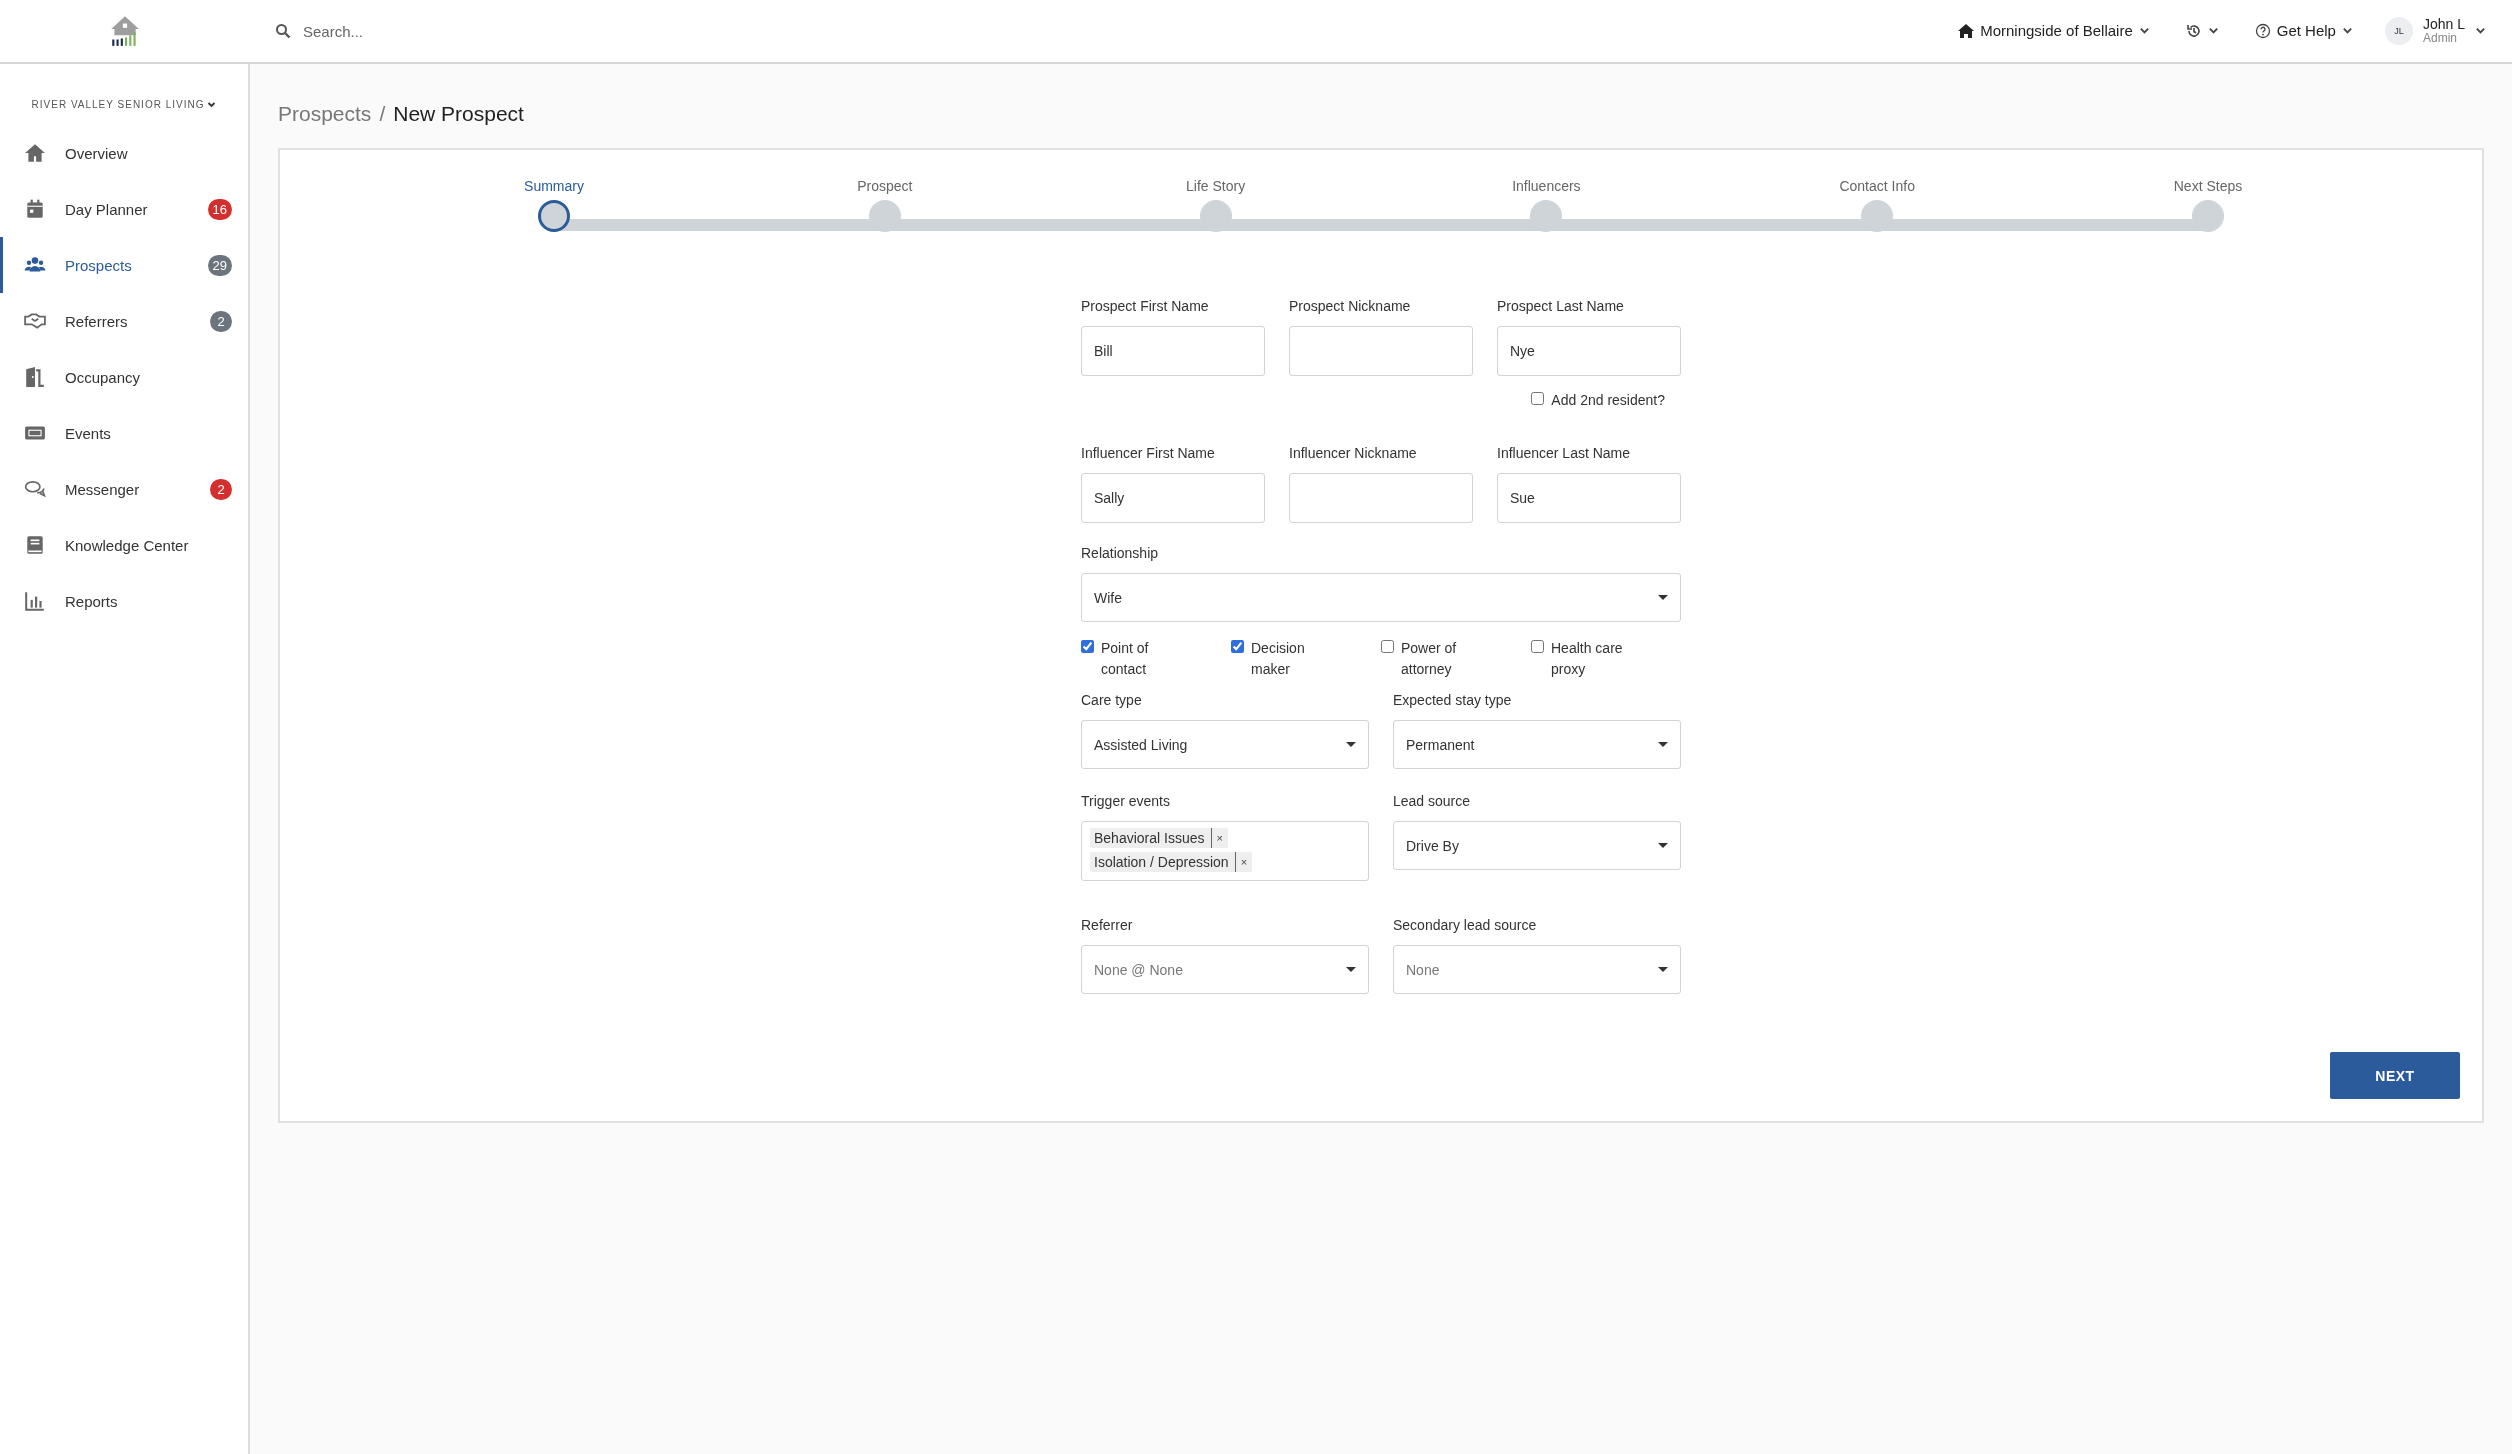 The width and height of the screenshot is (2512, 1454). What do you see at coordinates (96, 321) in the screenshot?
I see `nav-label: Referrers` at bounding box center [96, 321].